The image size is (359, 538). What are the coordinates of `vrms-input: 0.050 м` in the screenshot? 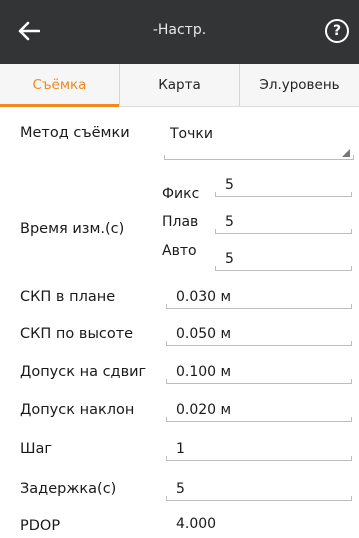 It's located at (259, 334).